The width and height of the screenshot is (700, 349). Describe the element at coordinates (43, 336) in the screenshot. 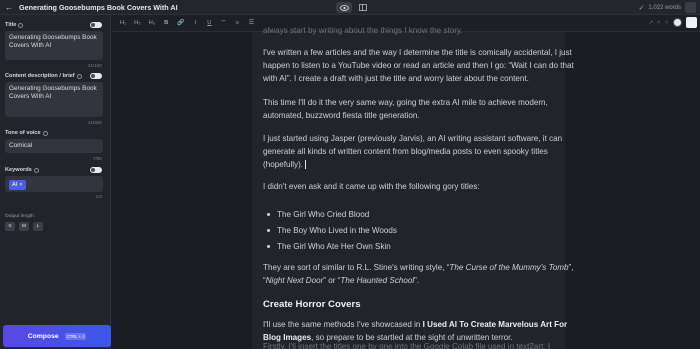

I see `compose-label: Compose` at that location.